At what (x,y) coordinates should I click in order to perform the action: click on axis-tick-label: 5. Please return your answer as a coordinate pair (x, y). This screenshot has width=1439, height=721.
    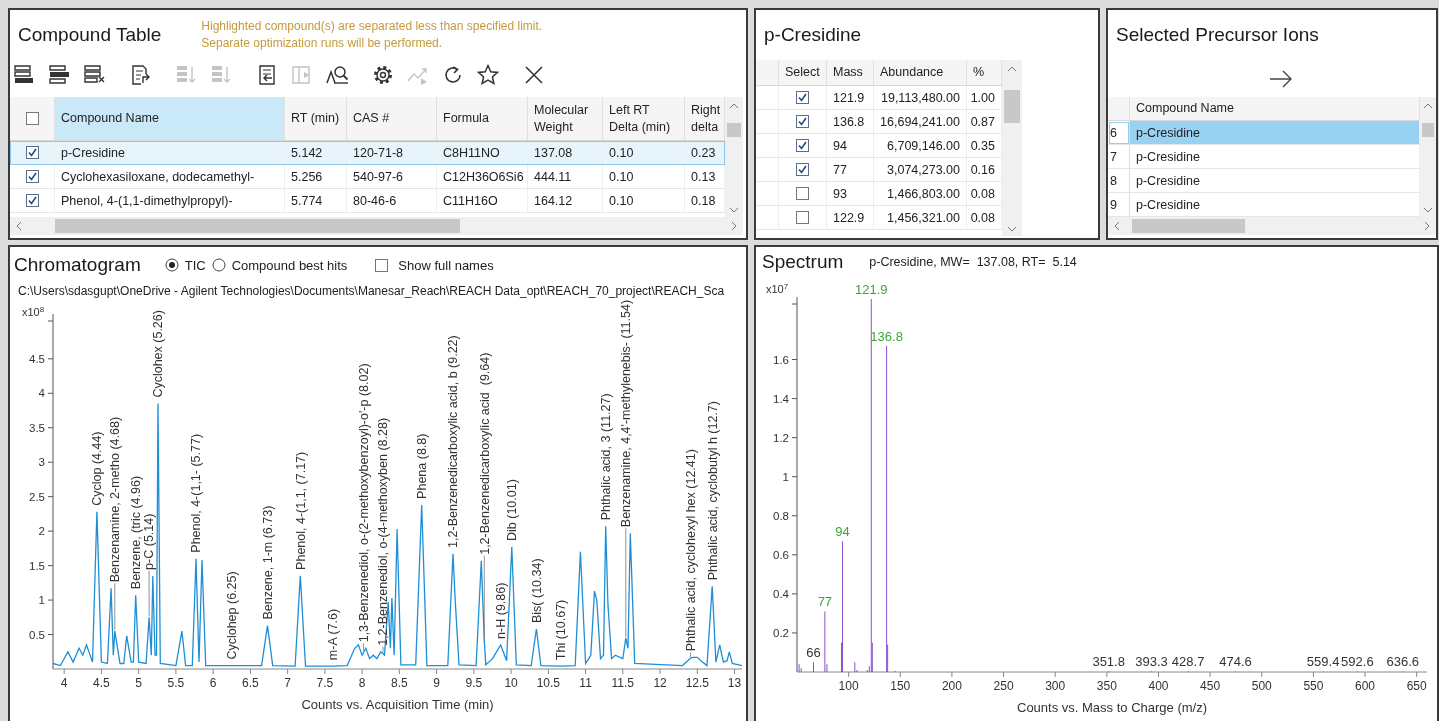
    Looking at the image, I should click on (138, 683).